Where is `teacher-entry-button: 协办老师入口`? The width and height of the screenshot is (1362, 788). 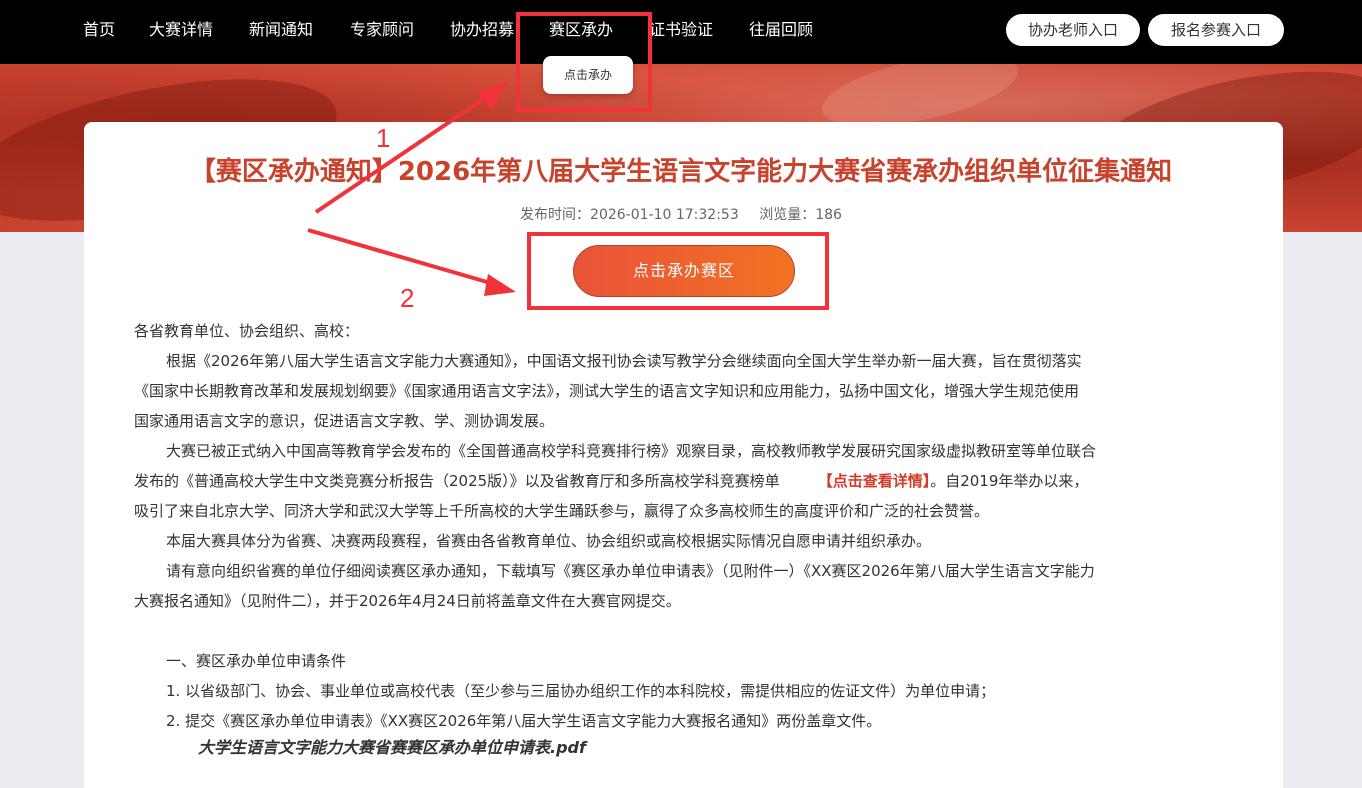 teacher-entry-button: 协办老师入口 is located at coordinates (1073, 30).